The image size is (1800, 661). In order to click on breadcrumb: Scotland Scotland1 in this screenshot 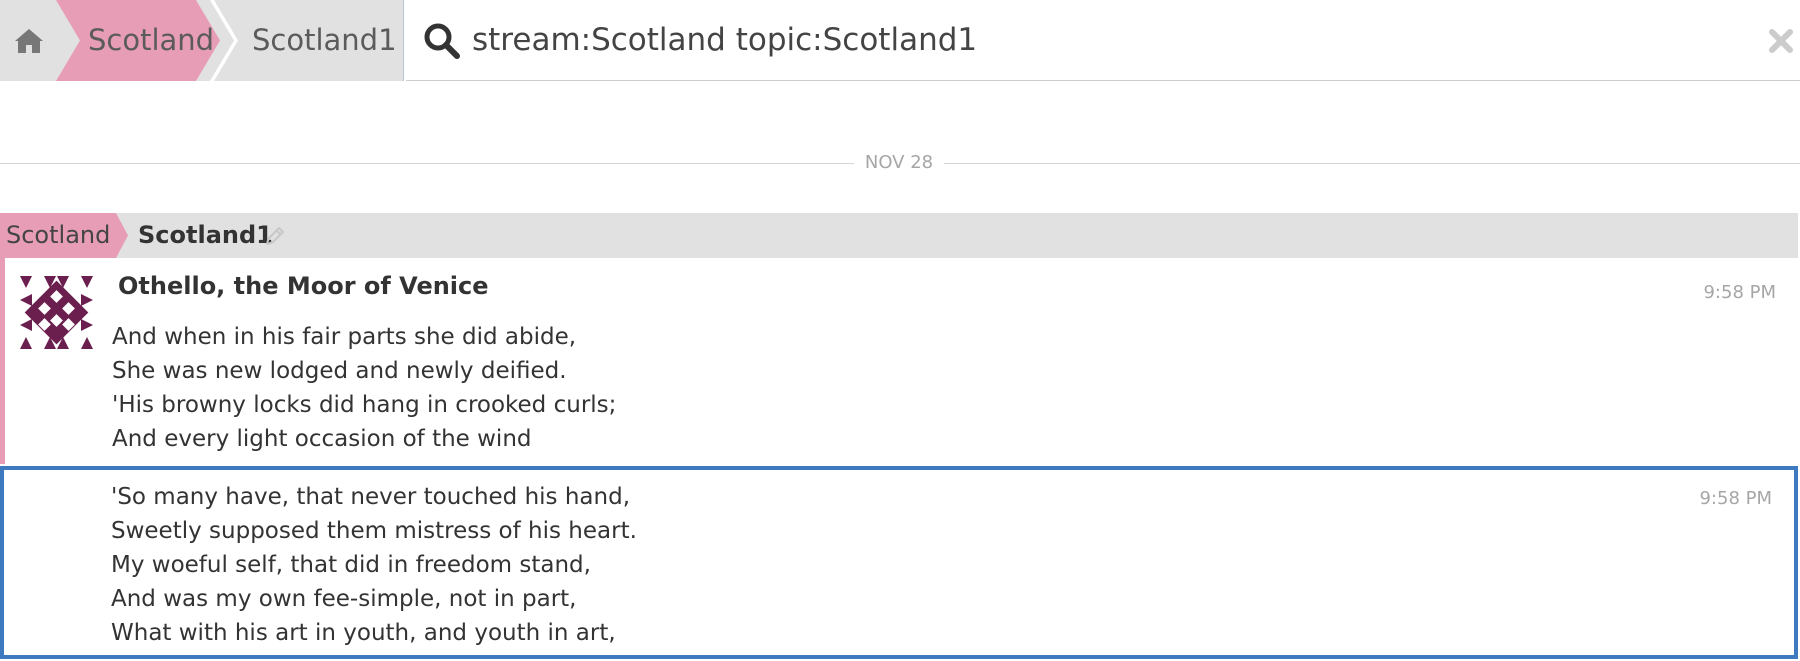, I will do `click(202, 40)`.